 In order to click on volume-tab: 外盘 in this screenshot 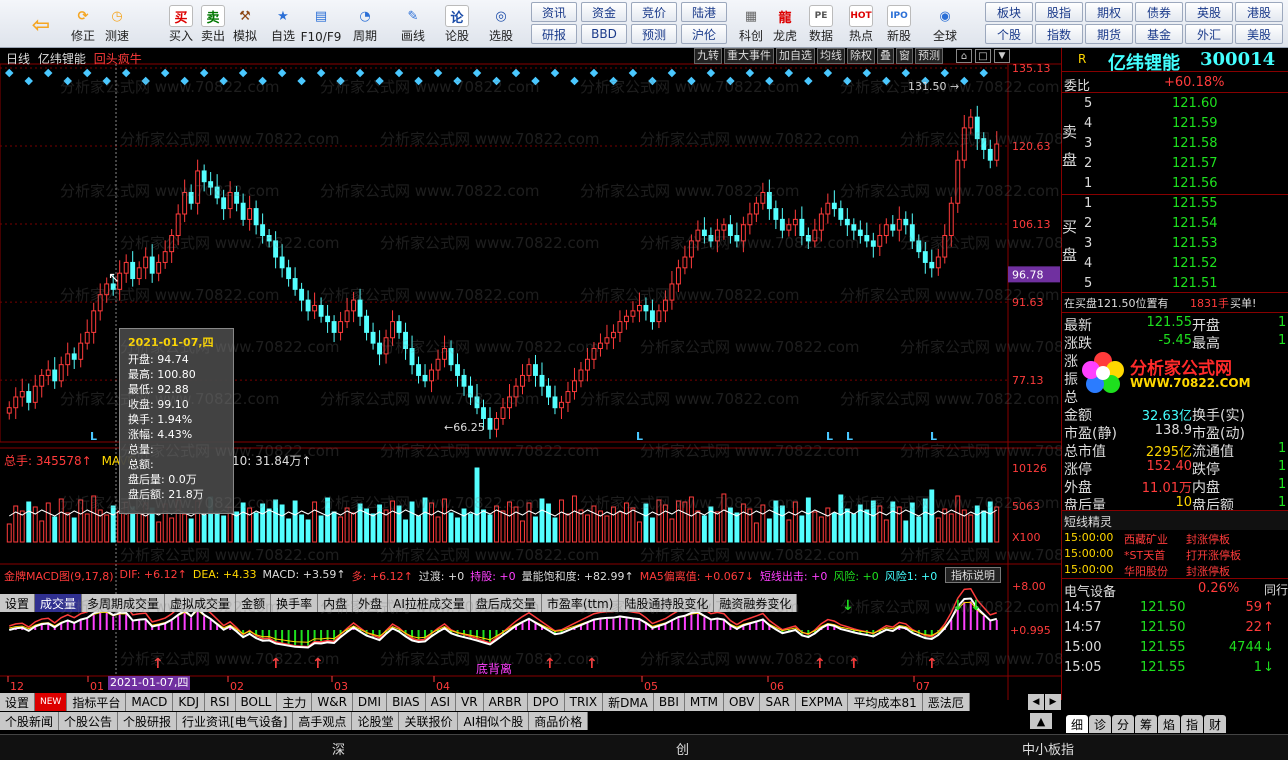, I will do `click(371, 603)`.